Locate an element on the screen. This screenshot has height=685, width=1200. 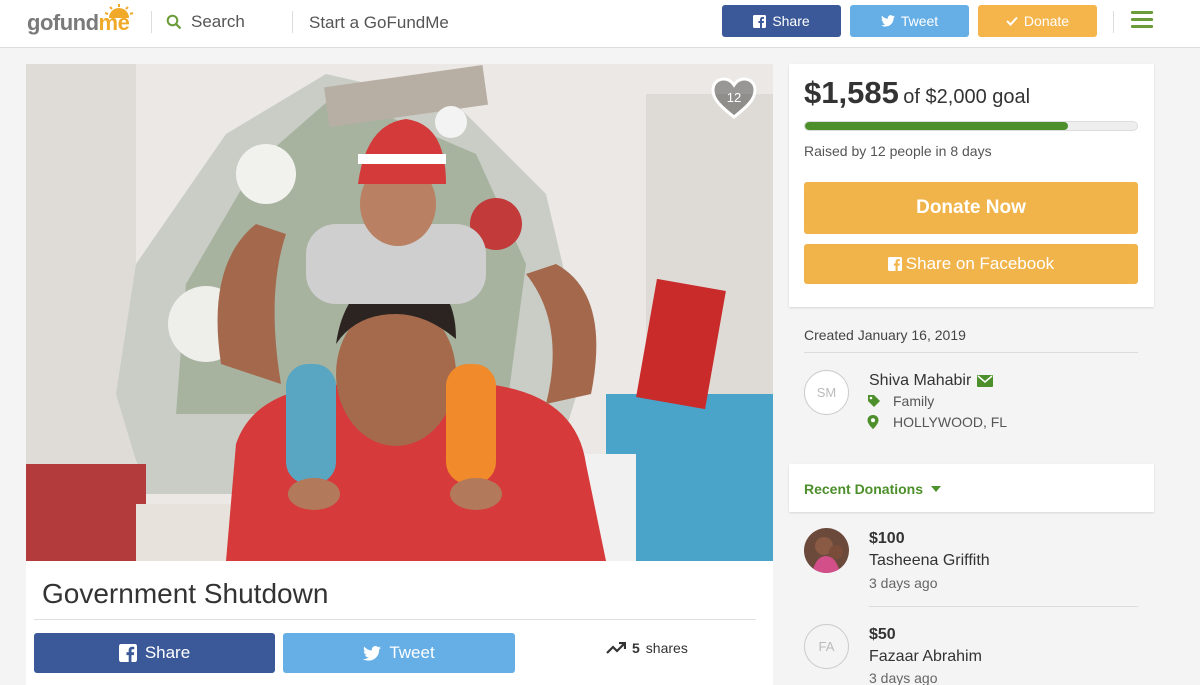
caret-down-icon is located at coordinates (936, 489).